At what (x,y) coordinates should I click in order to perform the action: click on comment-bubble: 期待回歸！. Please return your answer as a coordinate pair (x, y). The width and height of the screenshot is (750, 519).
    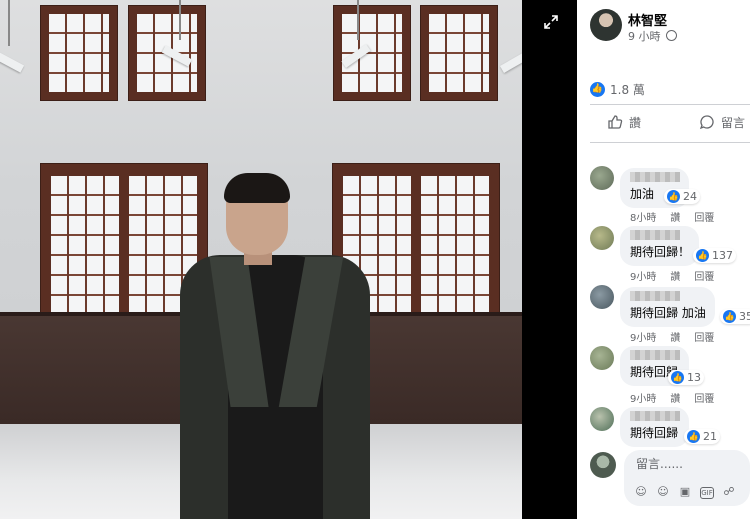
    Looking at the image, I should click on (660, 246).